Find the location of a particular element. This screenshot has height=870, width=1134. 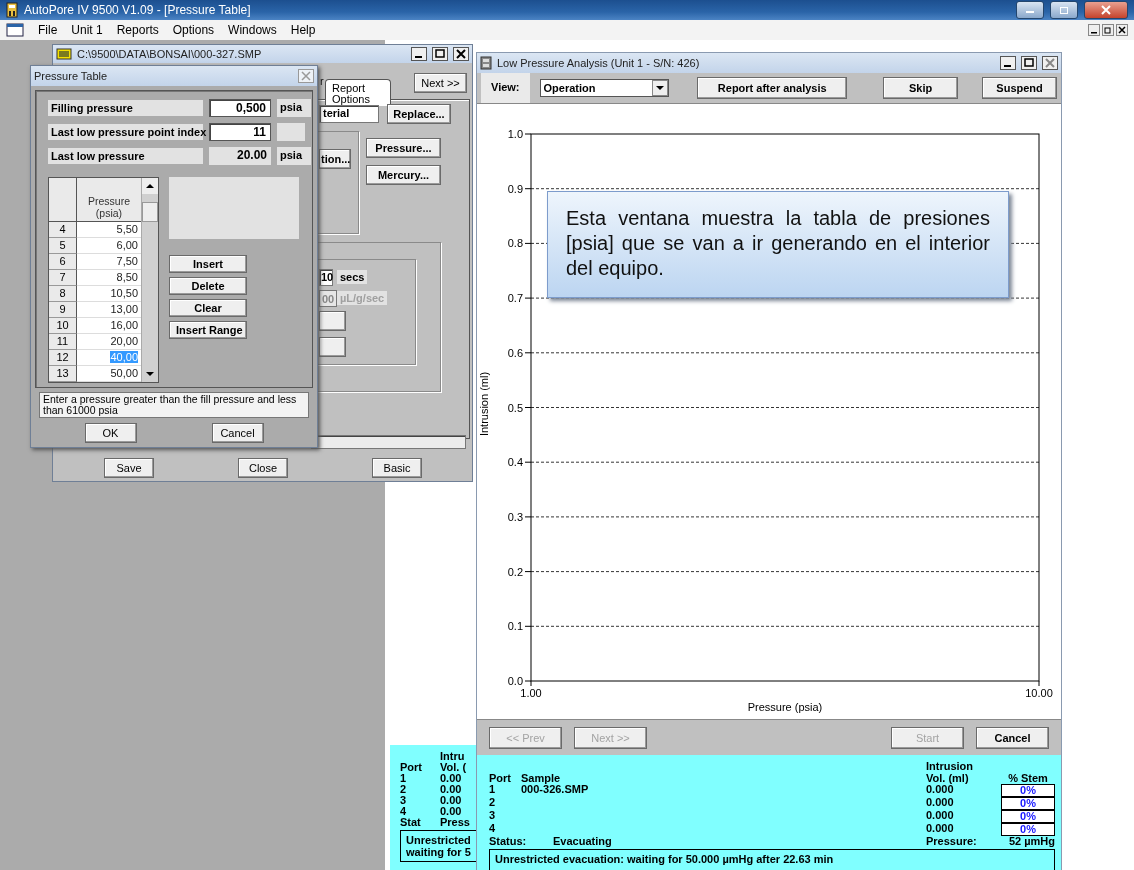

window-button: Basic is located at coordinates (397, 468).